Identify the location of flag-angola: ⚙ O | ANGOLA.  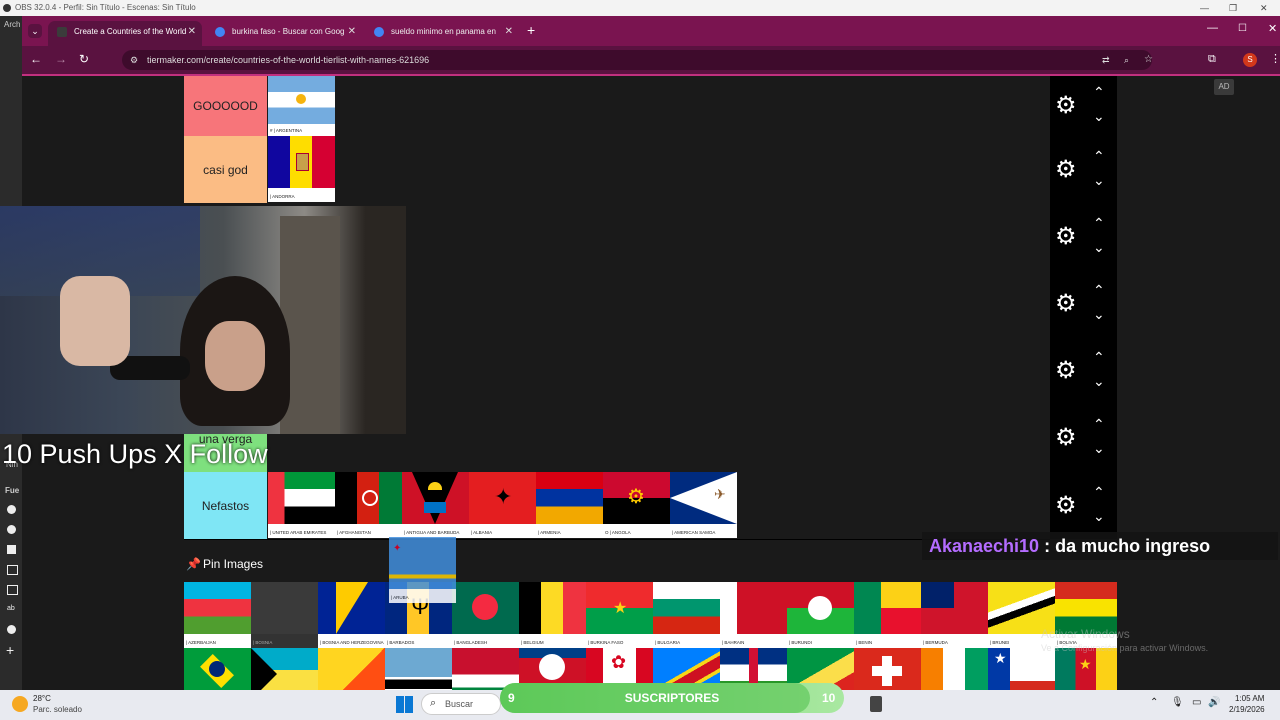
(636, 505).